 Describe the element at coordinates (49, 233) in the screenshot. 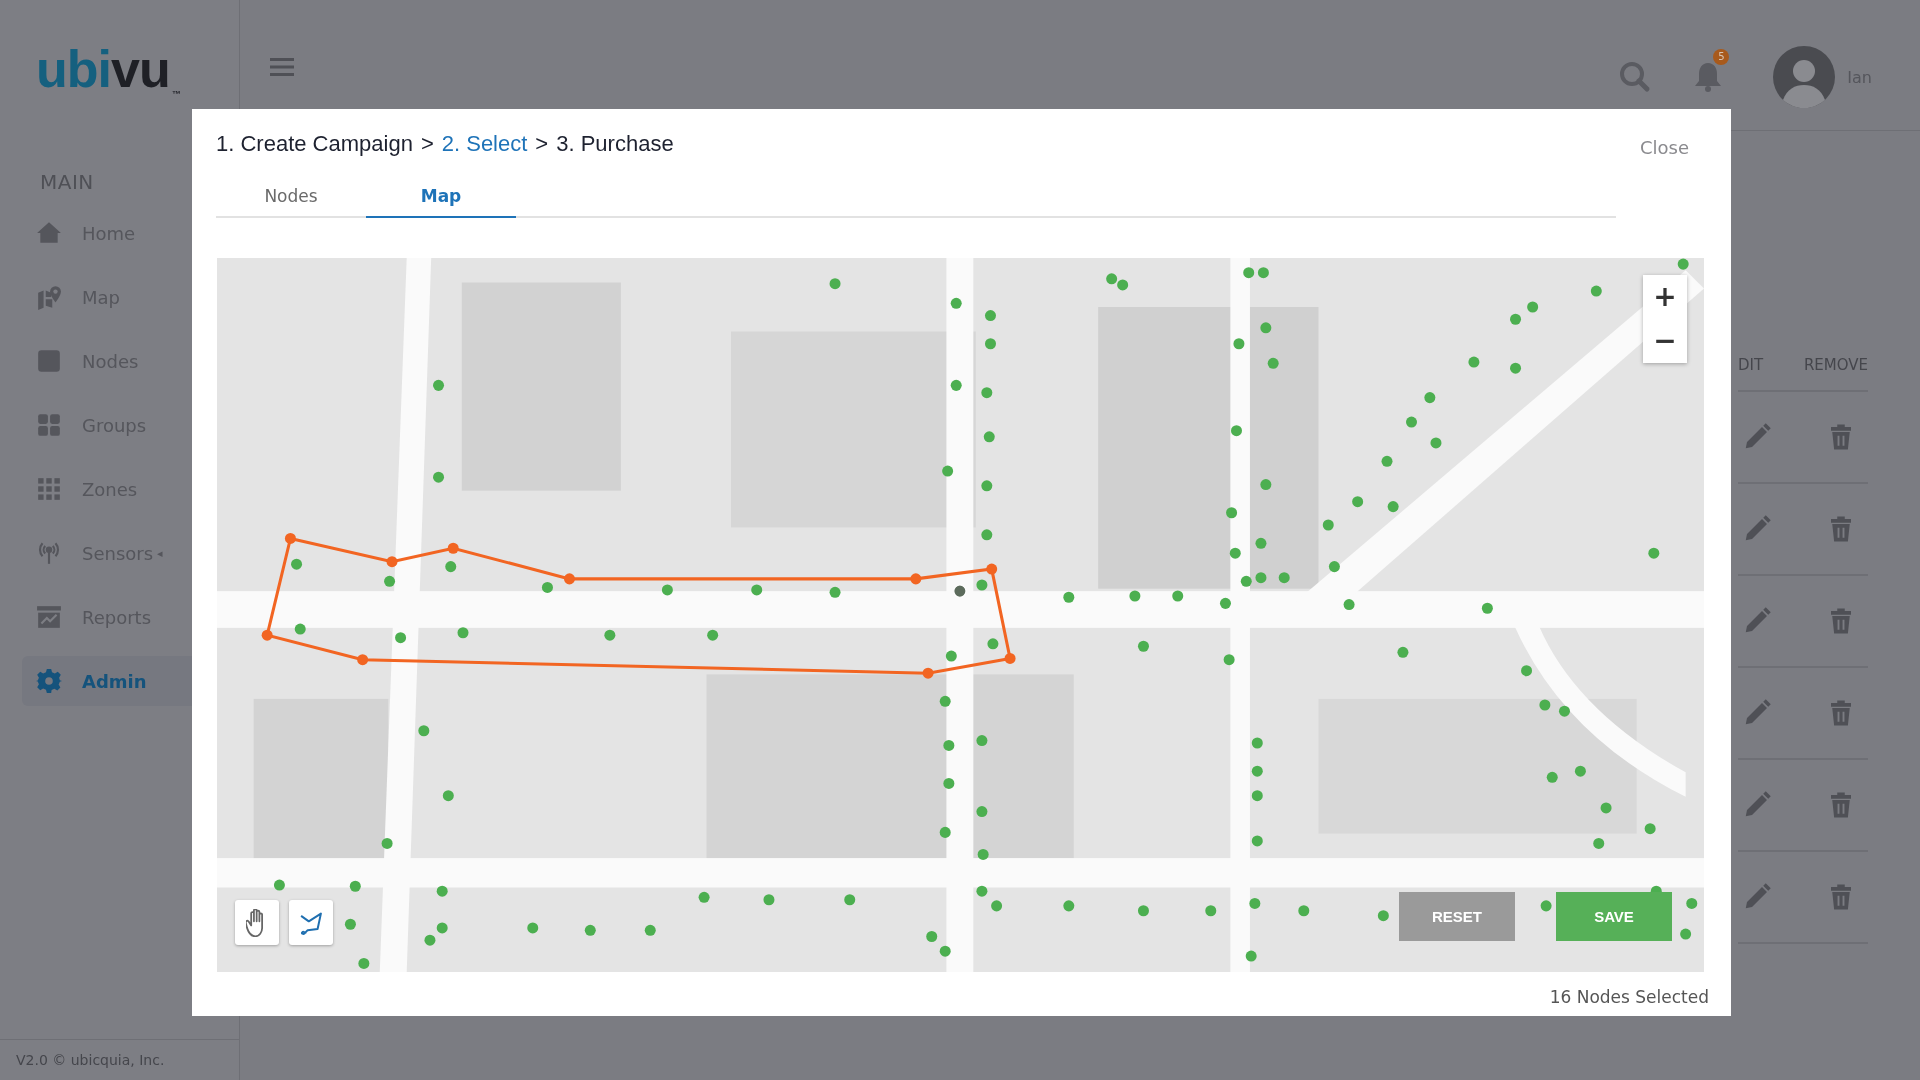

I see `home-icon` at that location.